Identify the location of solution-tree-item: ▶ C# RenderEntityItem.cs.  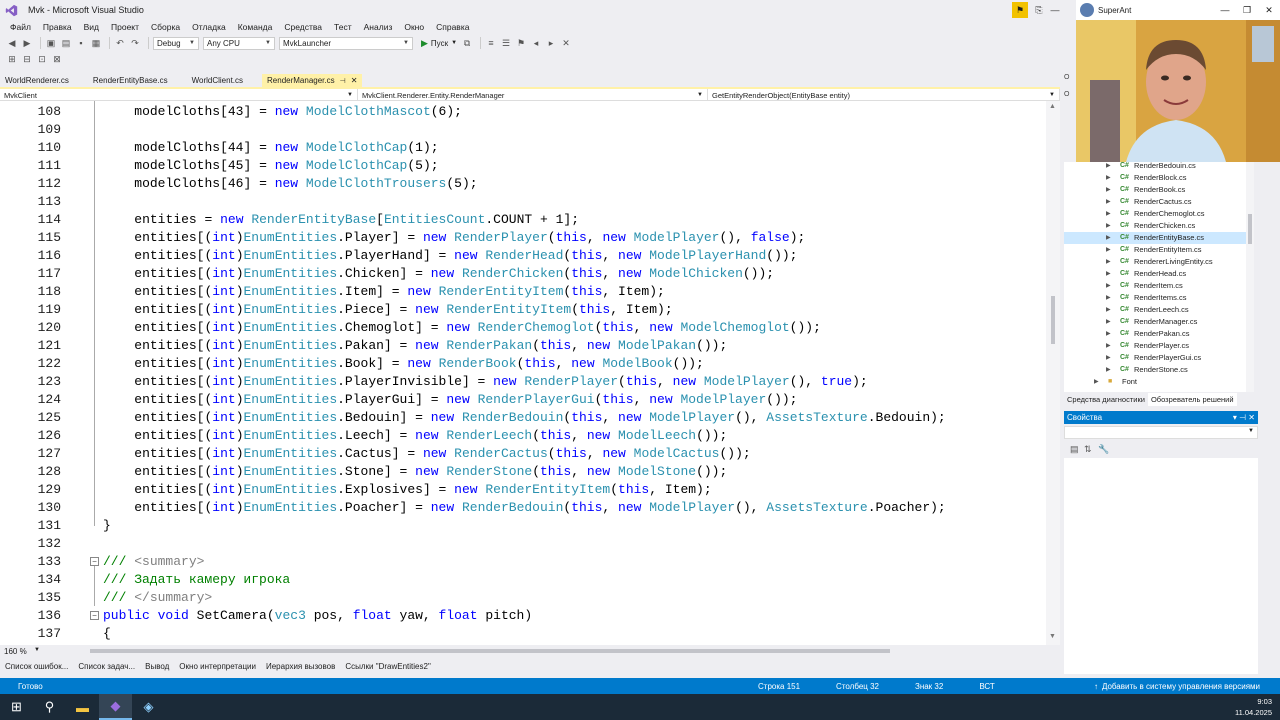
(1159, 250).